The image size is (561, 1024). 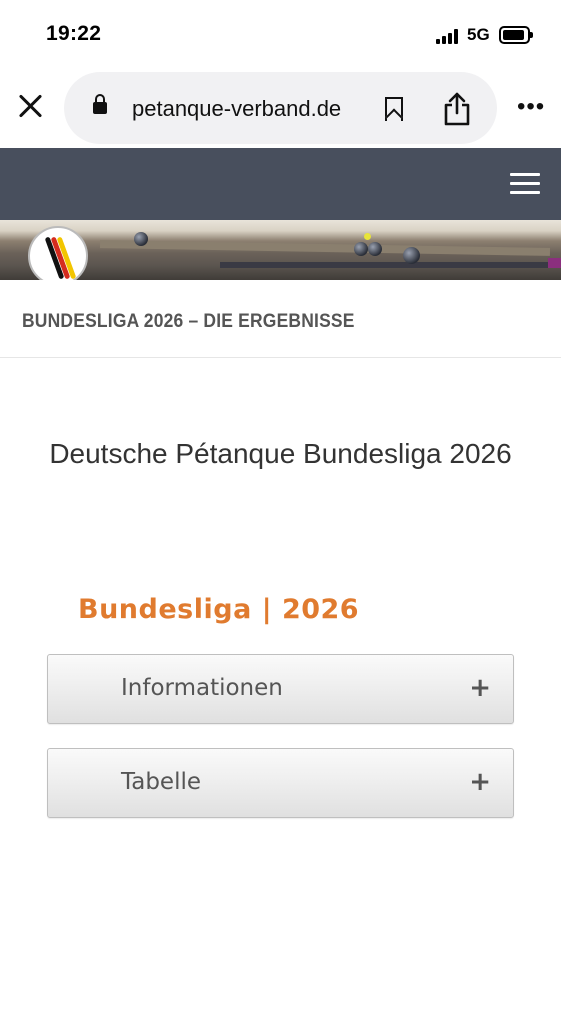 I want to click on bookmark-icon, so click(x=394, y=109).